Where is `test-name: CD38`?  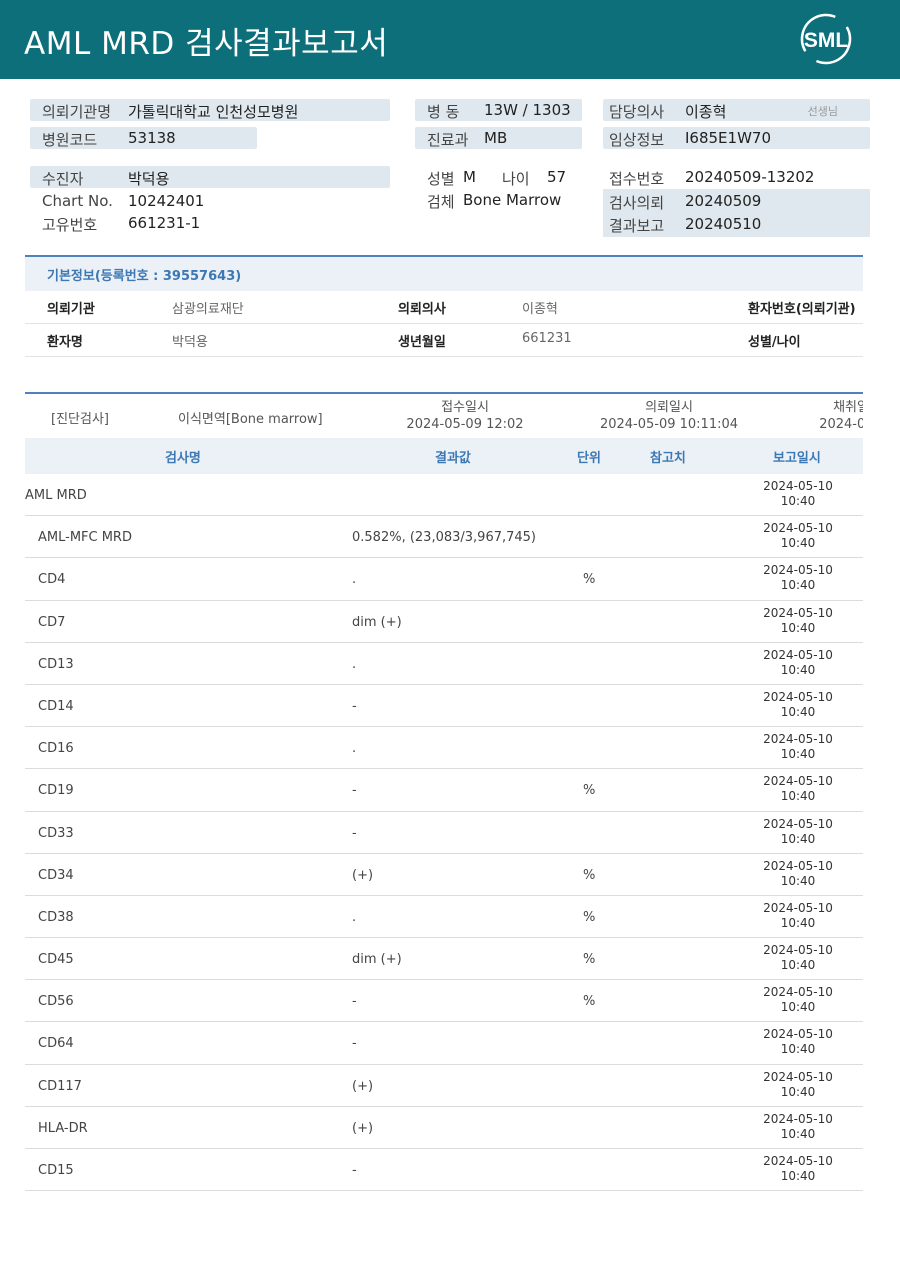
test-name: CD38 is located at coordinates (56, 917).